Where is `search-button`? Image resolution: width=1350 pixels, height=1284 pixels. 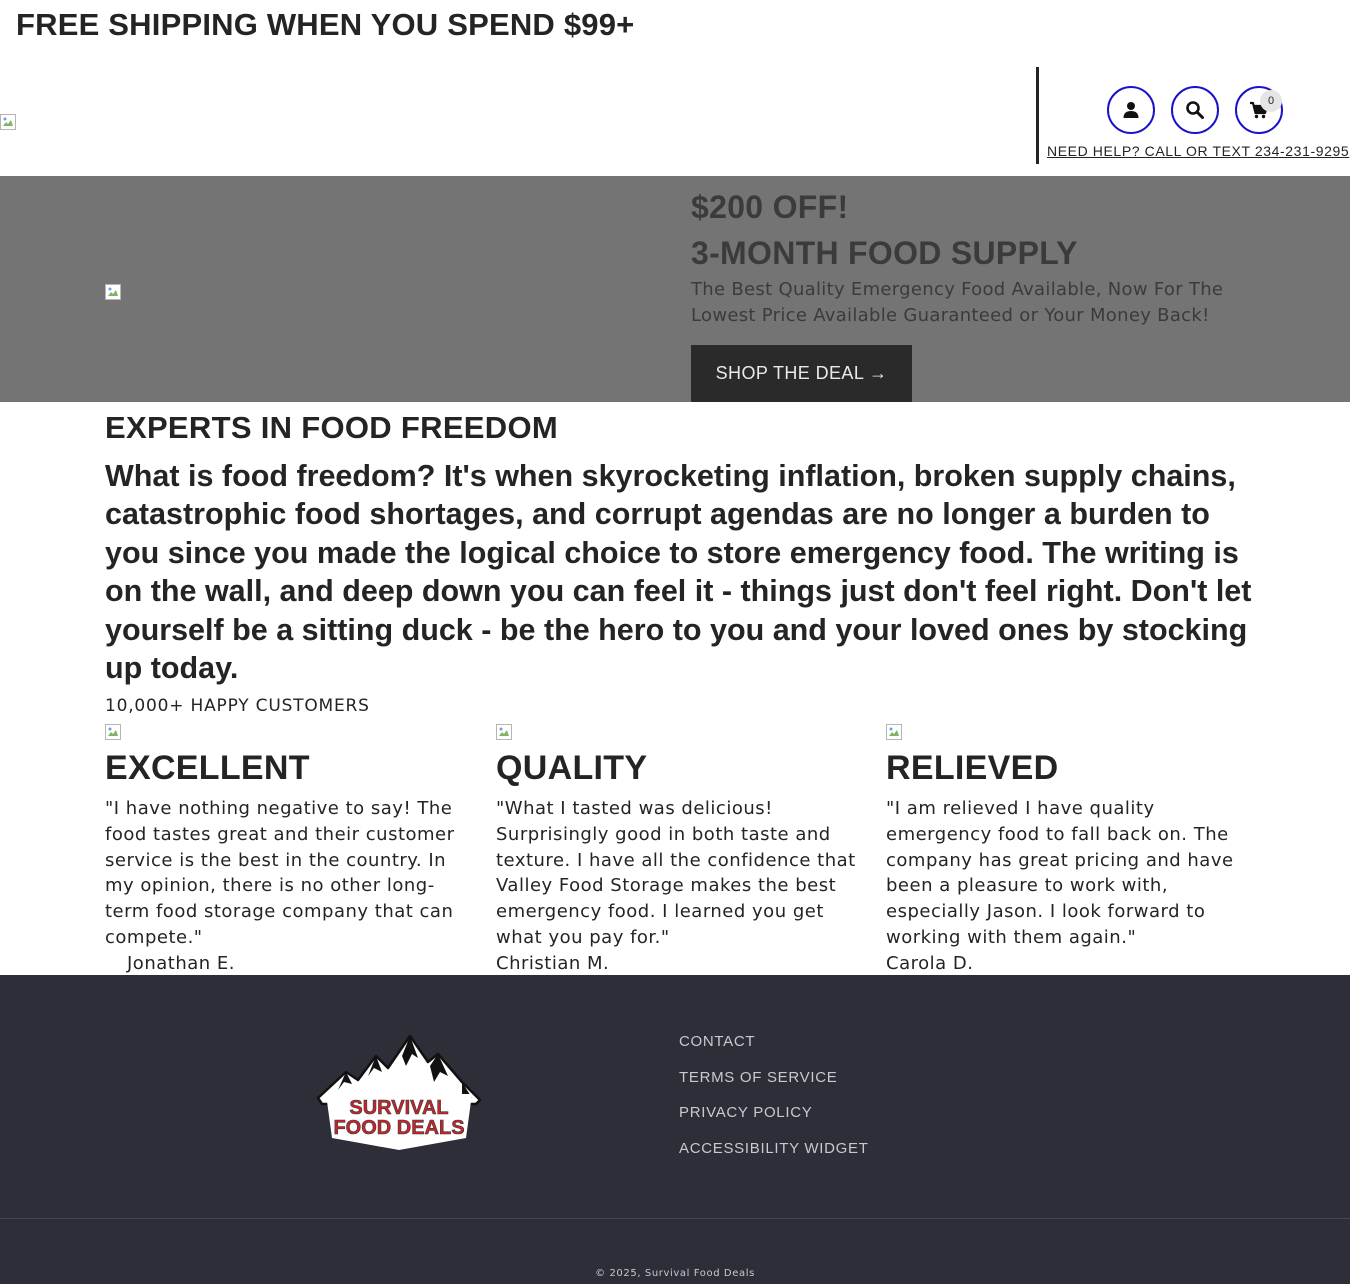
search-button is located at coordinates (1195, 110).